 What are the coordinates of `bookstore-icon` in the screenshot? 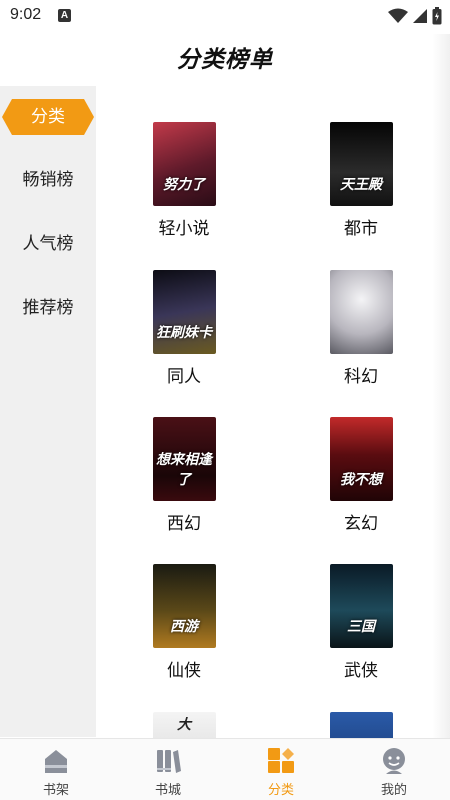 It's located at (169, 761).